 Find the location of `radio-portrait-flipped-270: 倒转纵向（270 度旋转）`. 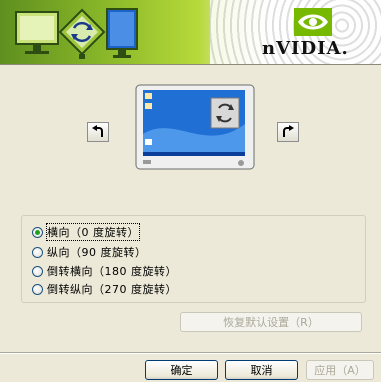

radio-portrait-flipped-270: 倒转纵向（270 度旋转） is located at coordinates (104, 289).